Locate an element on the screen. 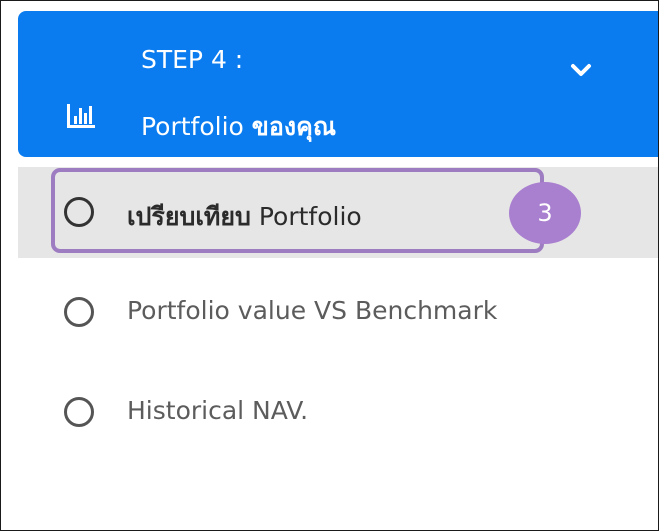 The height and width of the screenshot is (531, 659). step-title-thai: ของคุณ is located at coordinates (294, 126).